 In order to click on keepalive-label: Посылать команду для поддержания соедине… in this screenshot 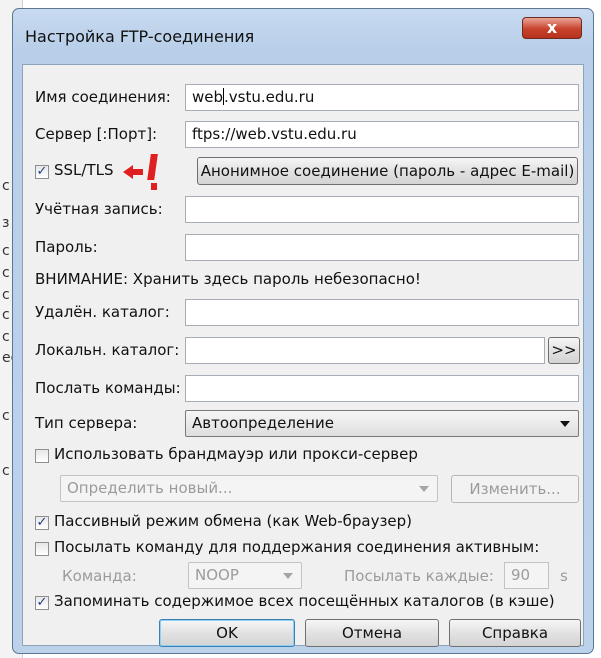, I will do `click(297, 547)`.